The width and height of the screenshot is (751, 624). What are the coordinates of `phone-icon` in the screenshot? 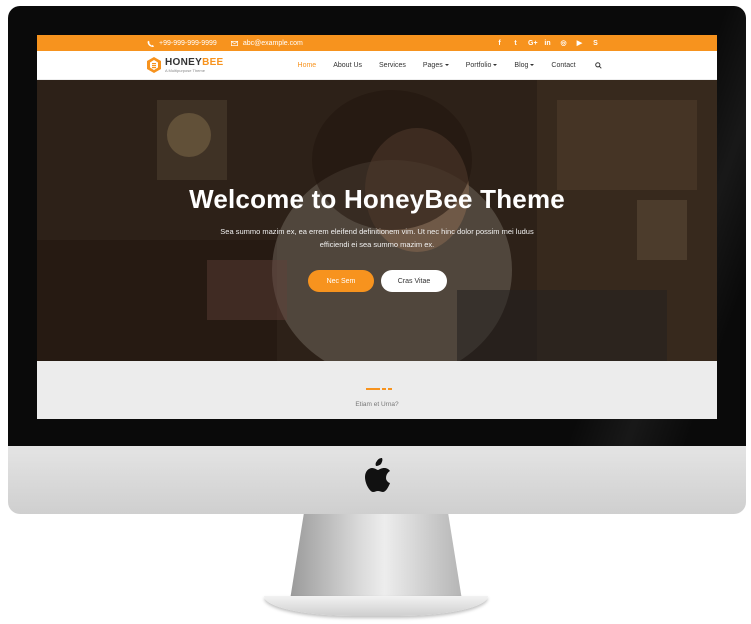 It's located at (150, 43).